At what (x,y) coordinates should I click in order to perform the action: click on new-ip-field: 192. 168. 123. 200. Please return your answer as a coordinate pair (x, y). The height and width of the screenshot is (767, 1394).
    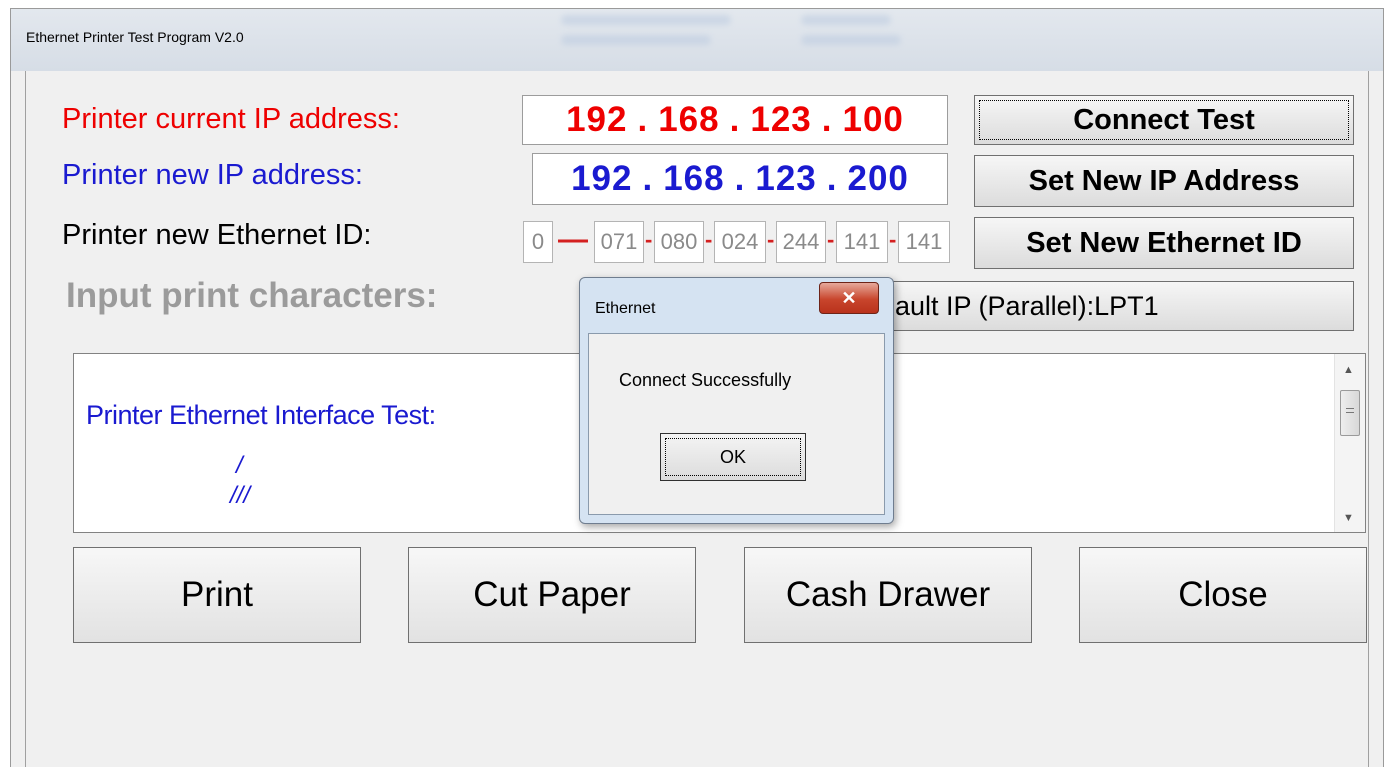
    Looking at the image, I should click on (740, 179).